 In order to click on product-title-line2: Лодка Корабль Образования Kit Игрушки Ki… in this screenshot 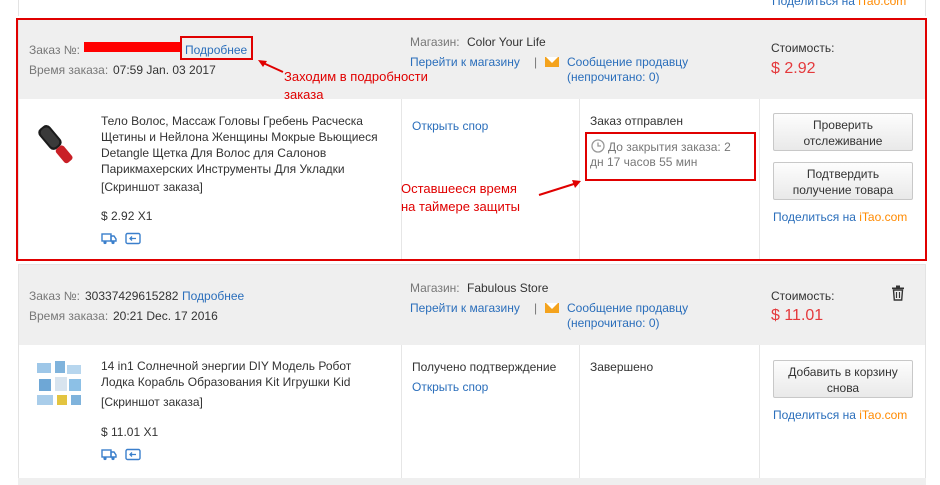, I will do `click(225, 382)`.